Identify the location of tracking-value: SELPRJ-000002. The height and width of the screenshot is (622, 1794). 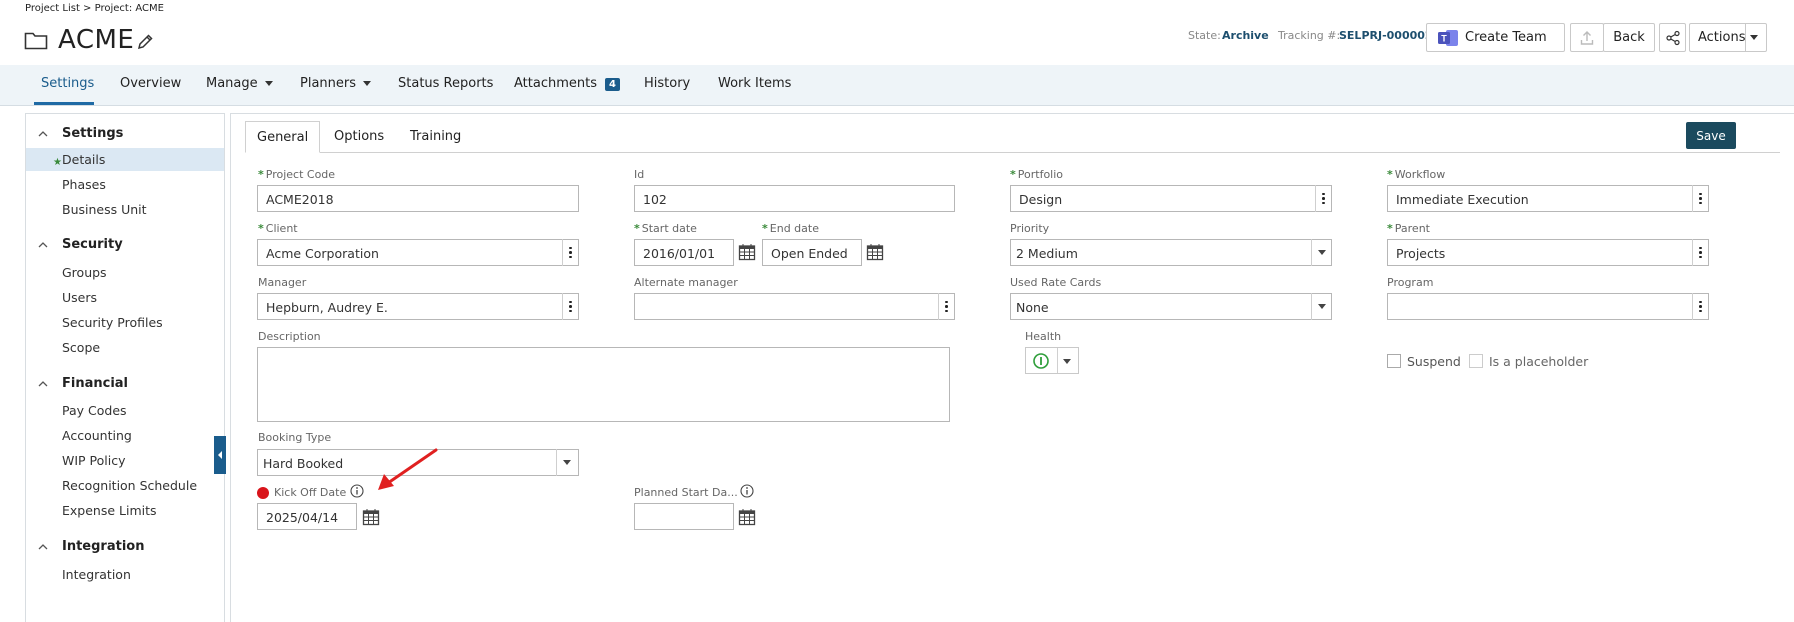
(1386, 35).